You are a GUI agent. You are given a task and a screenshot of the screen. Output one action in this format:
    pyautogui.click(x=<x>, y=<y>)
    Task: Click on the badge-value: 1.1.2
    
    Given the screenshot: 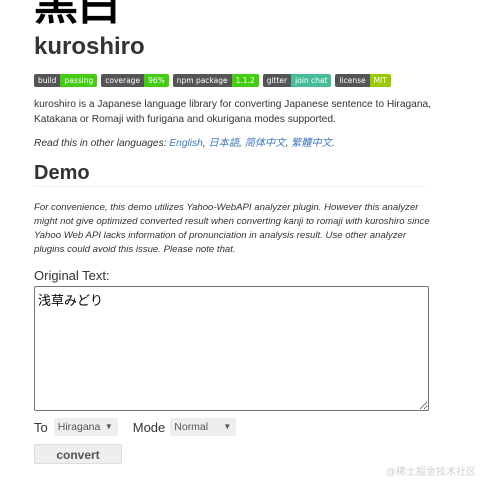 What is the action you would take?
    pyautogui.click(x=245, y=80)
    